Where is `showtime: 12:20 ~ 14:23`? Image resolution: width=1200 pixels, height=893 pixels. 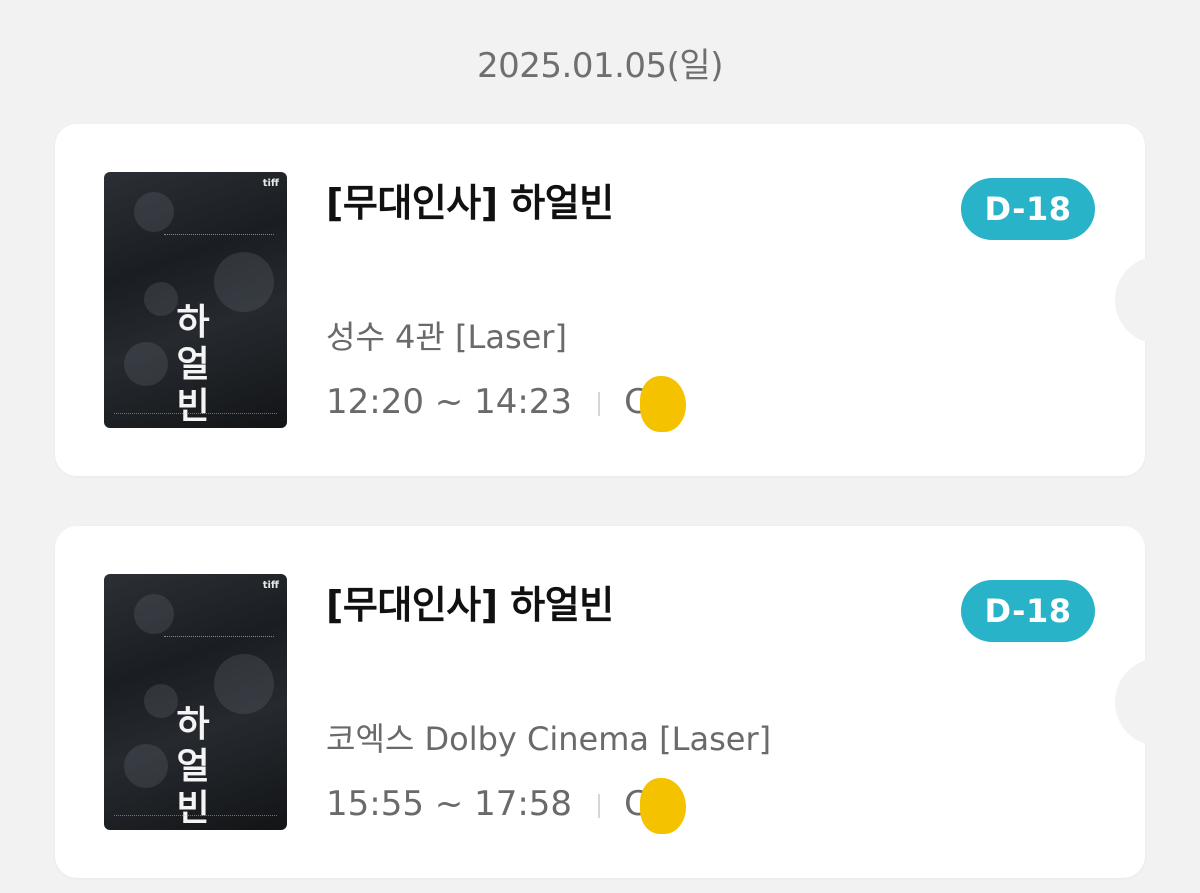
showtime: 12:20 ~ 14:23 is located at coordinates (449, 402).